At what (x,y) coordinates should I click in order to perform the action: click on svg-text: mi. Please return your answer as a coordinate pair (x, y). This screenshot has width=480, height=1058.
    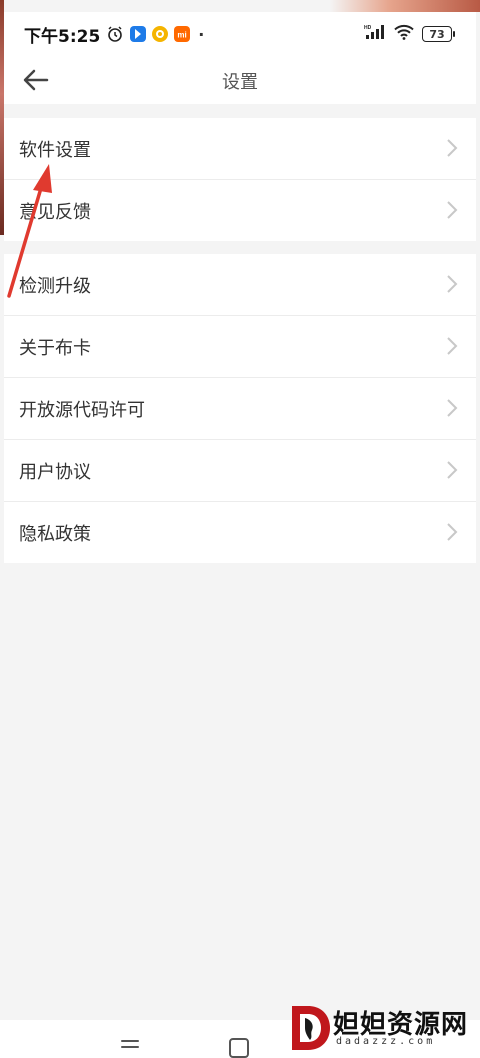
    Looking at the image, I should click on (182, 35).